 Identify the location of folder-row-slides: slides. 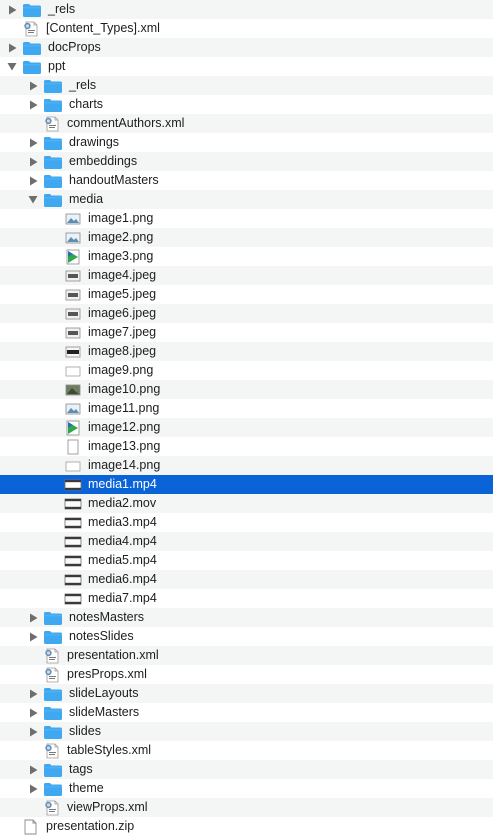
(246, 731).